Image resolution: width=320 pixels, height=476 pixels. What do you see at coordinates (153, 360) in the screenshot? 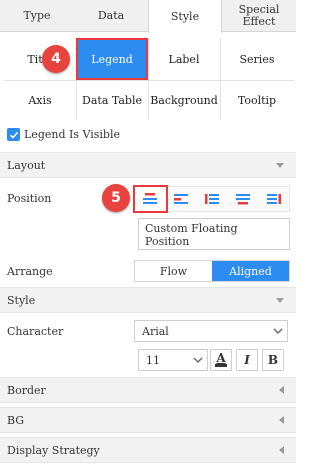
I see `font-size-value: 11` at bounding box center [153, 360].